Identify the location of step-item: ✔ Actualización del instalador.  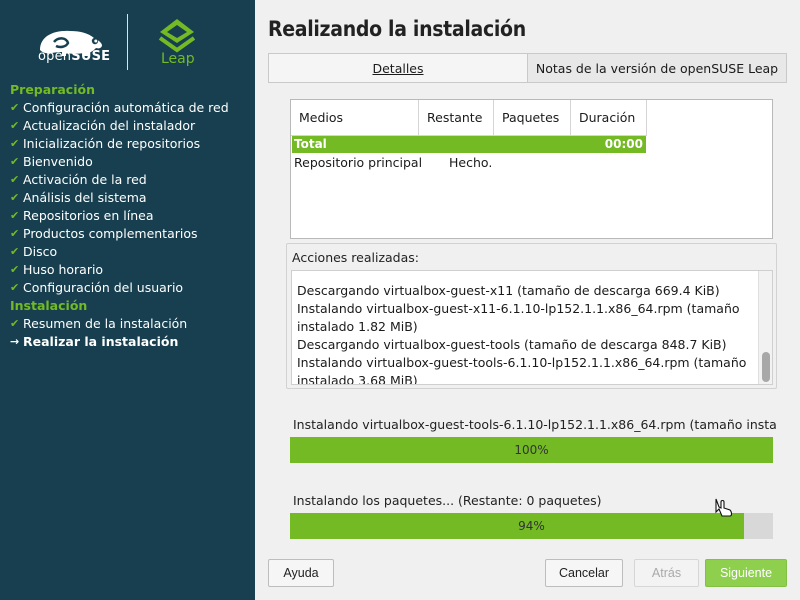
(103, 125).